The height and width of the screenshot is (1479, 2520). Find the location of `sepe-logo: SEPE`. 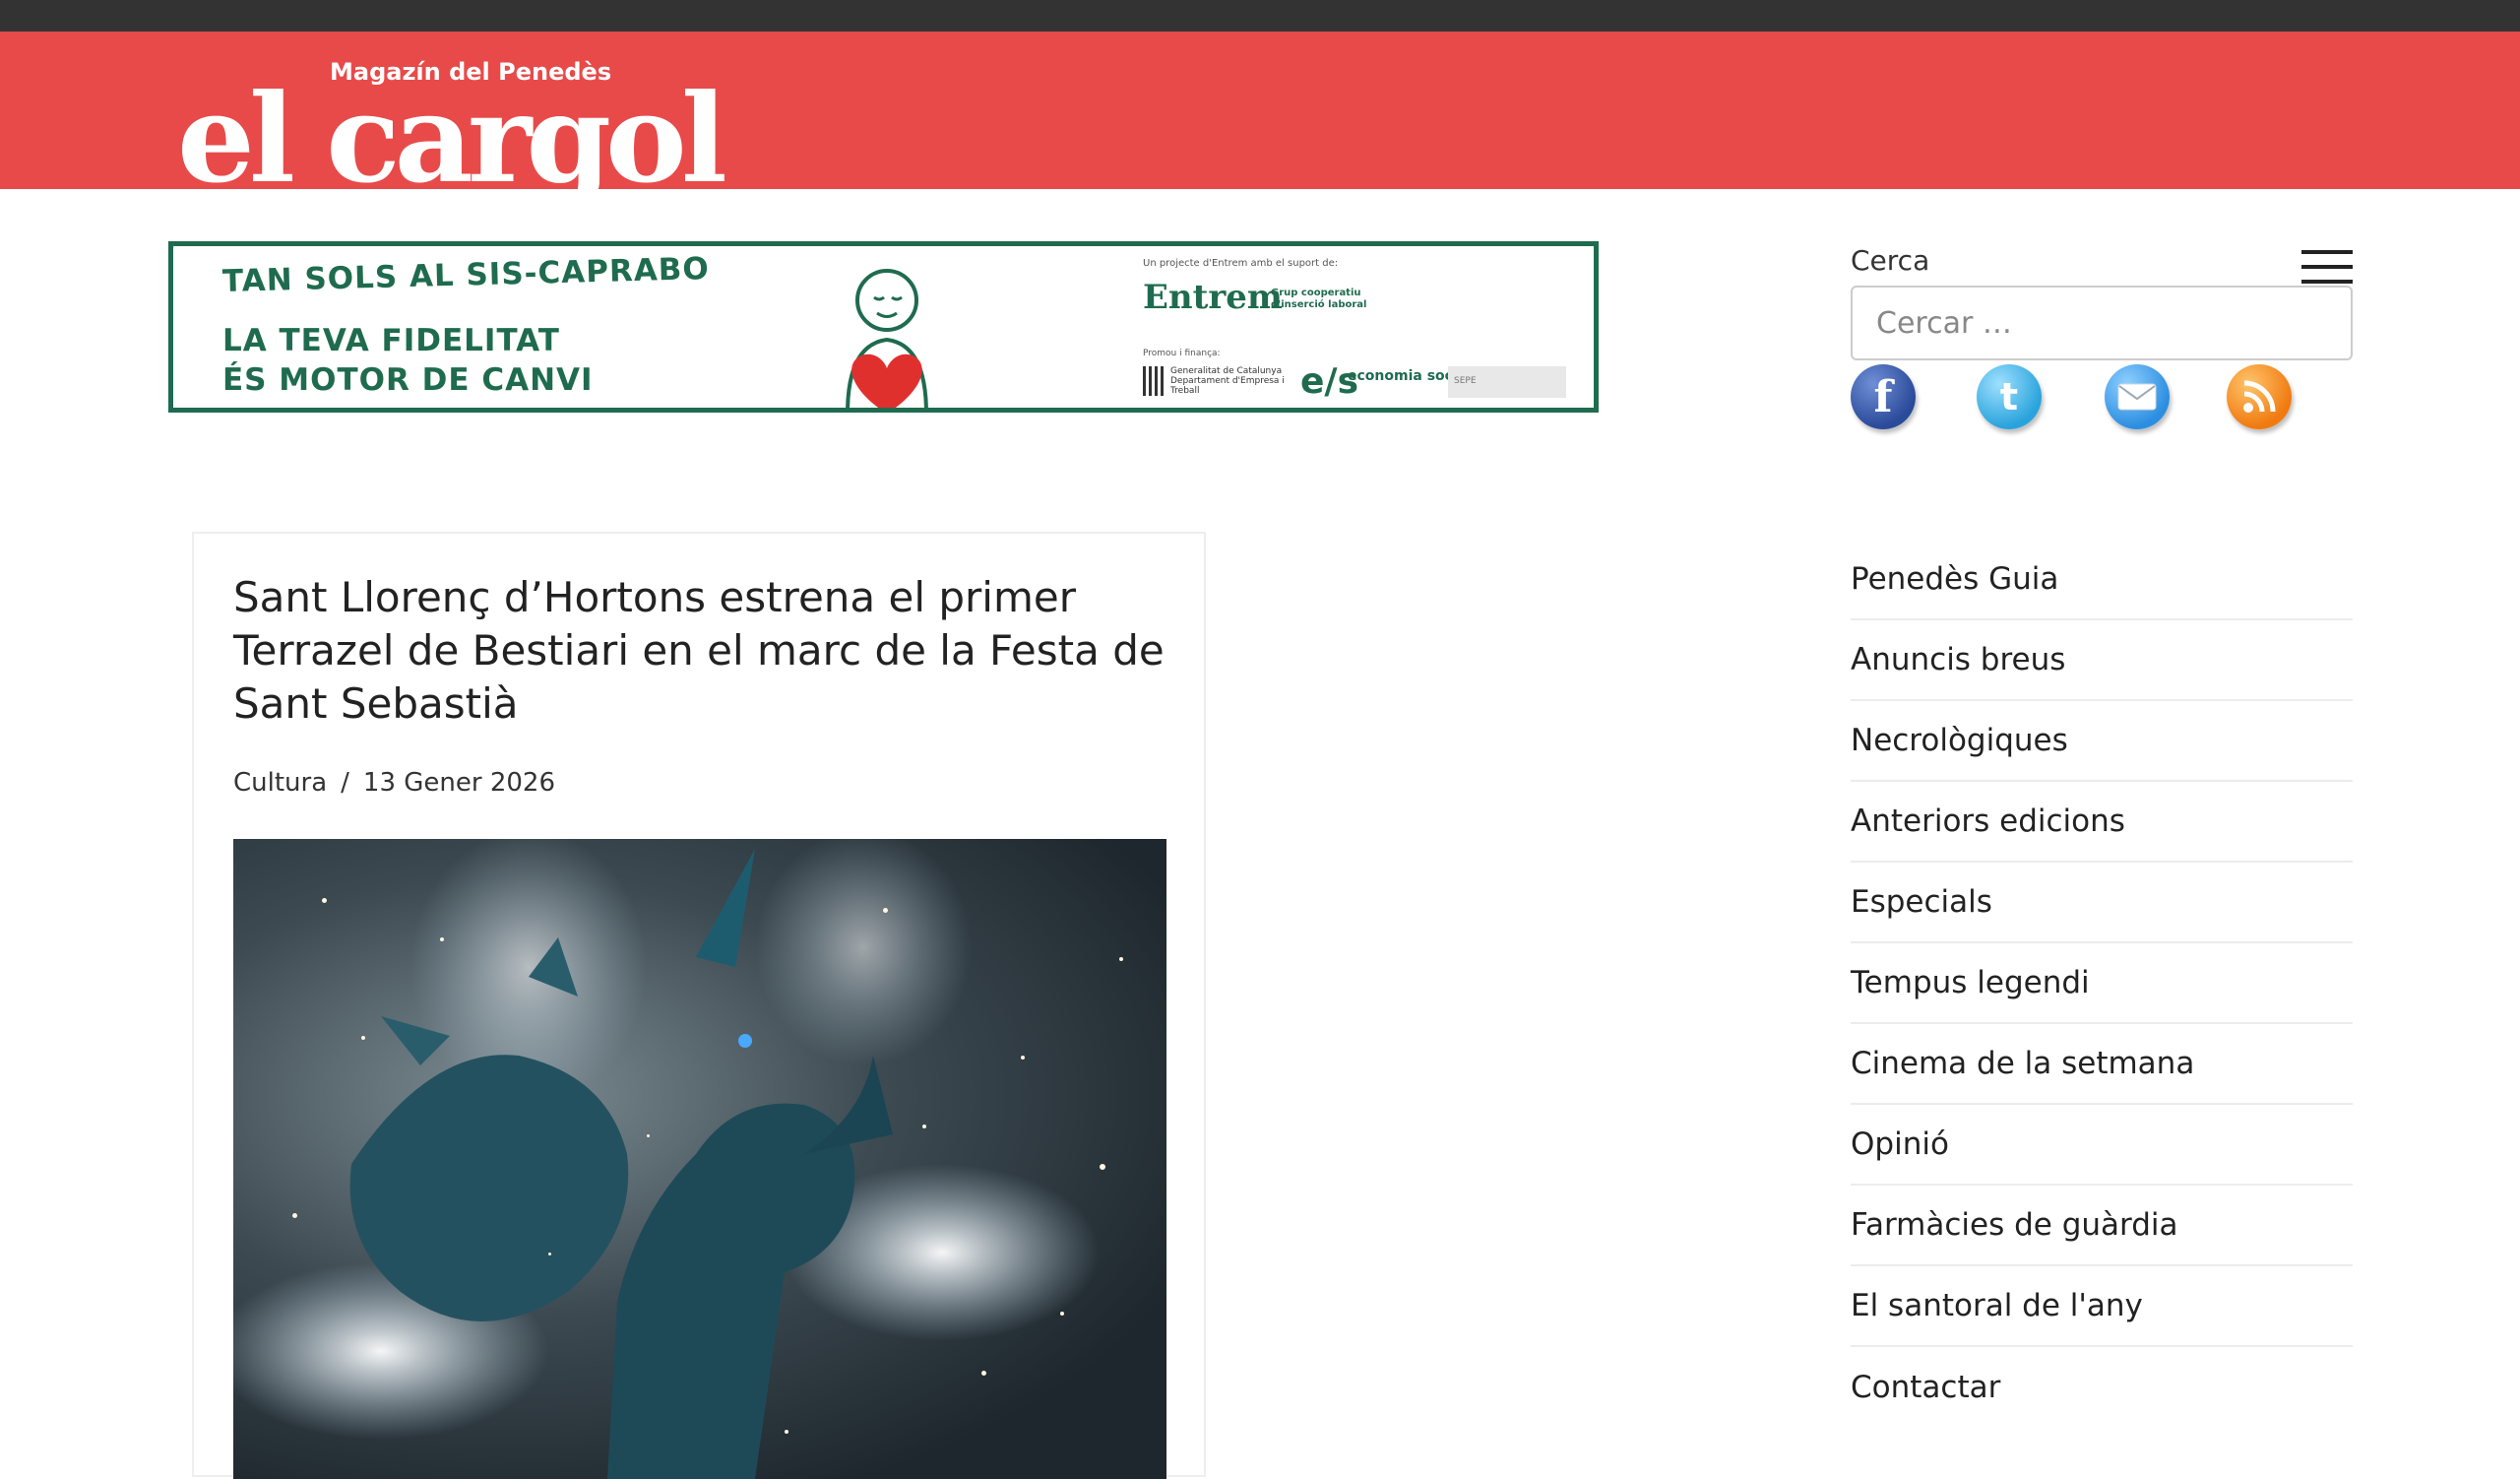

sepe-logo: SEPE is located at coordinates (1507, 382).